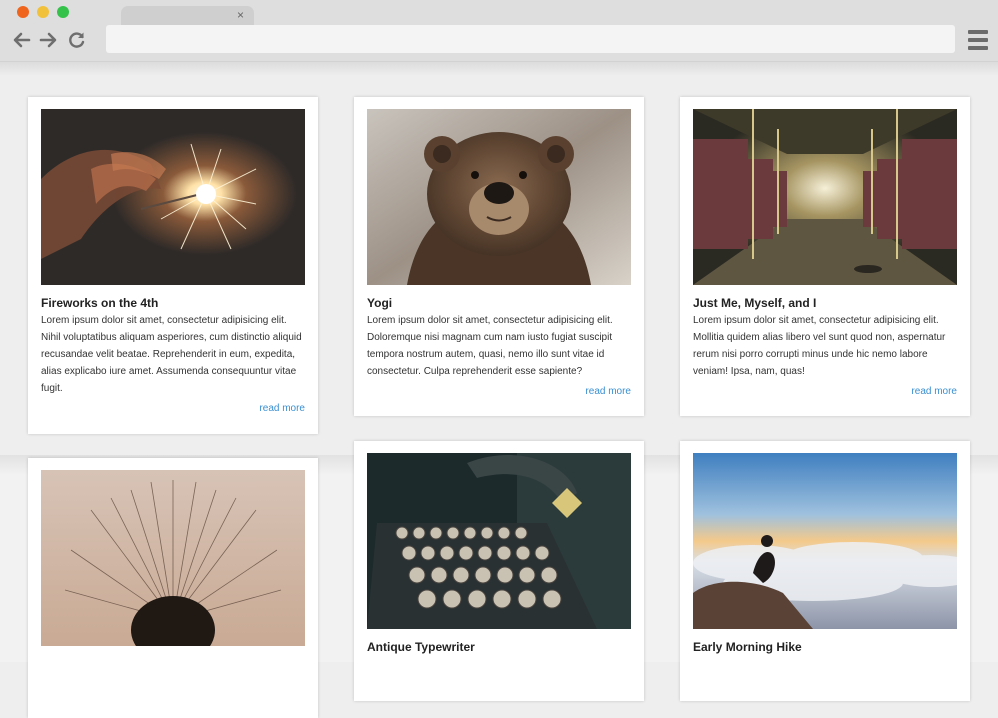 This screenshot has width=998, height=718. I want to click on window-minimize-button, so click(43, 12).